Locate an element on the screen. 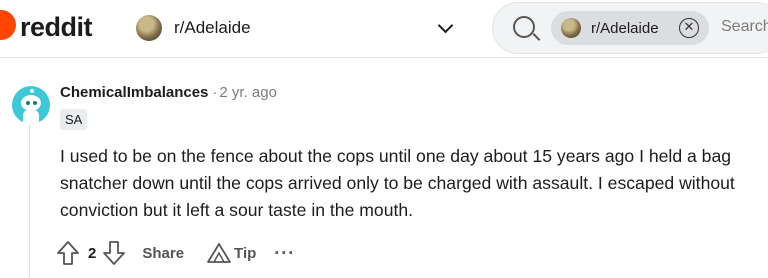 The height and width of the screenshot is (278, 768). reddit-wordmark: reddit is located at coordinates (56, 27).